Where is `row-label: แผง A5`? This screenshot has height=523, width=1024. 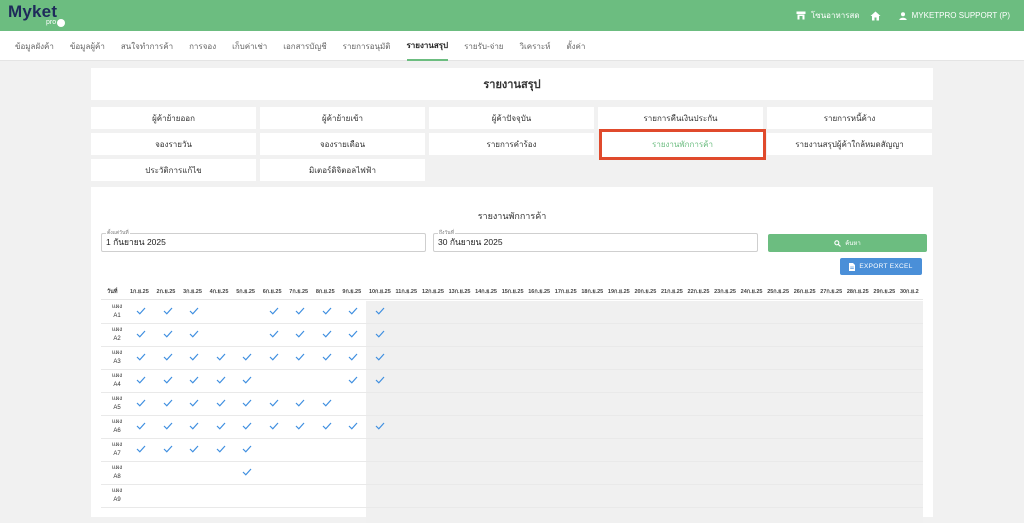 row-label: แผง A5 is located at coordinates (117, 404).